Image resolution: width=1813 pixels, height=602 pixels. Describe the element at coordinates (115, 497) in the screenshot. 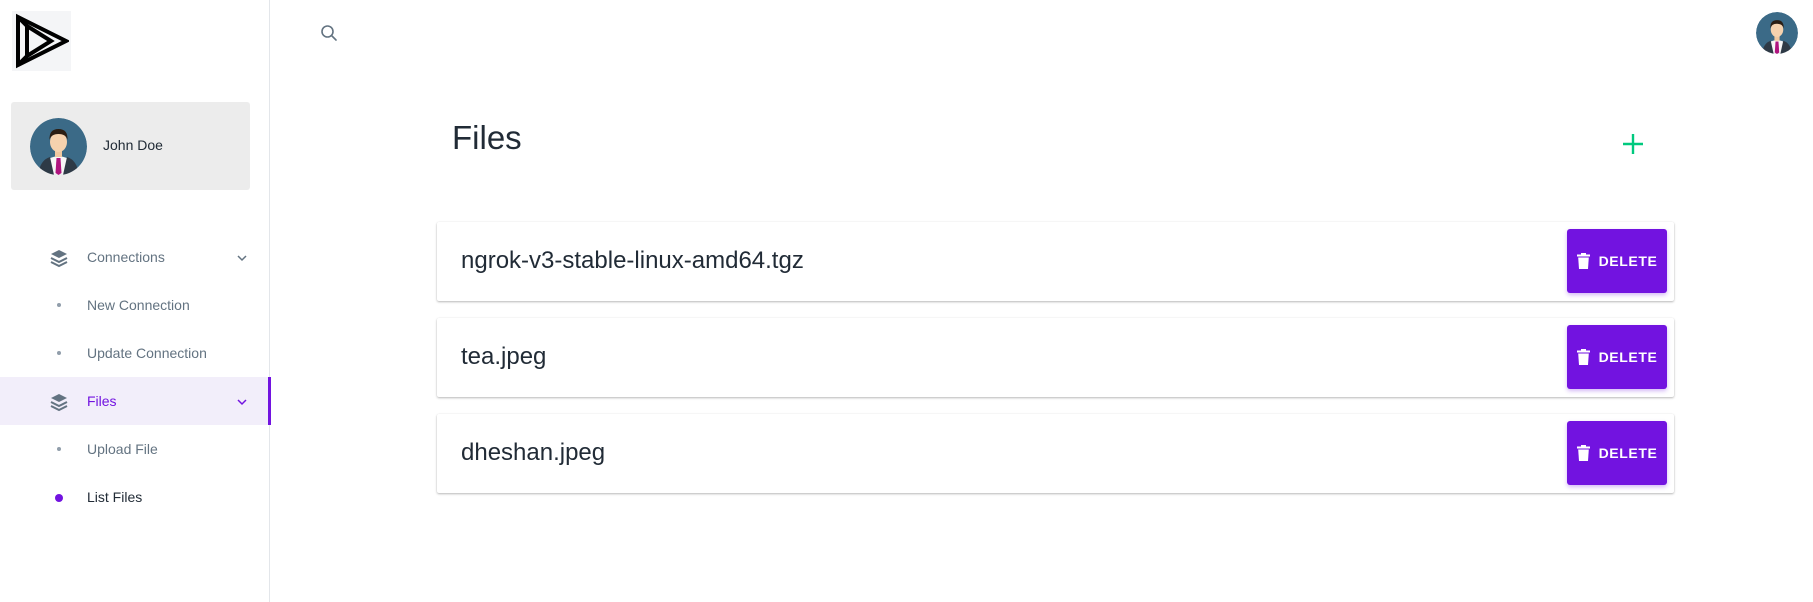

I see `sidebar-item-label: List Files` at that location.